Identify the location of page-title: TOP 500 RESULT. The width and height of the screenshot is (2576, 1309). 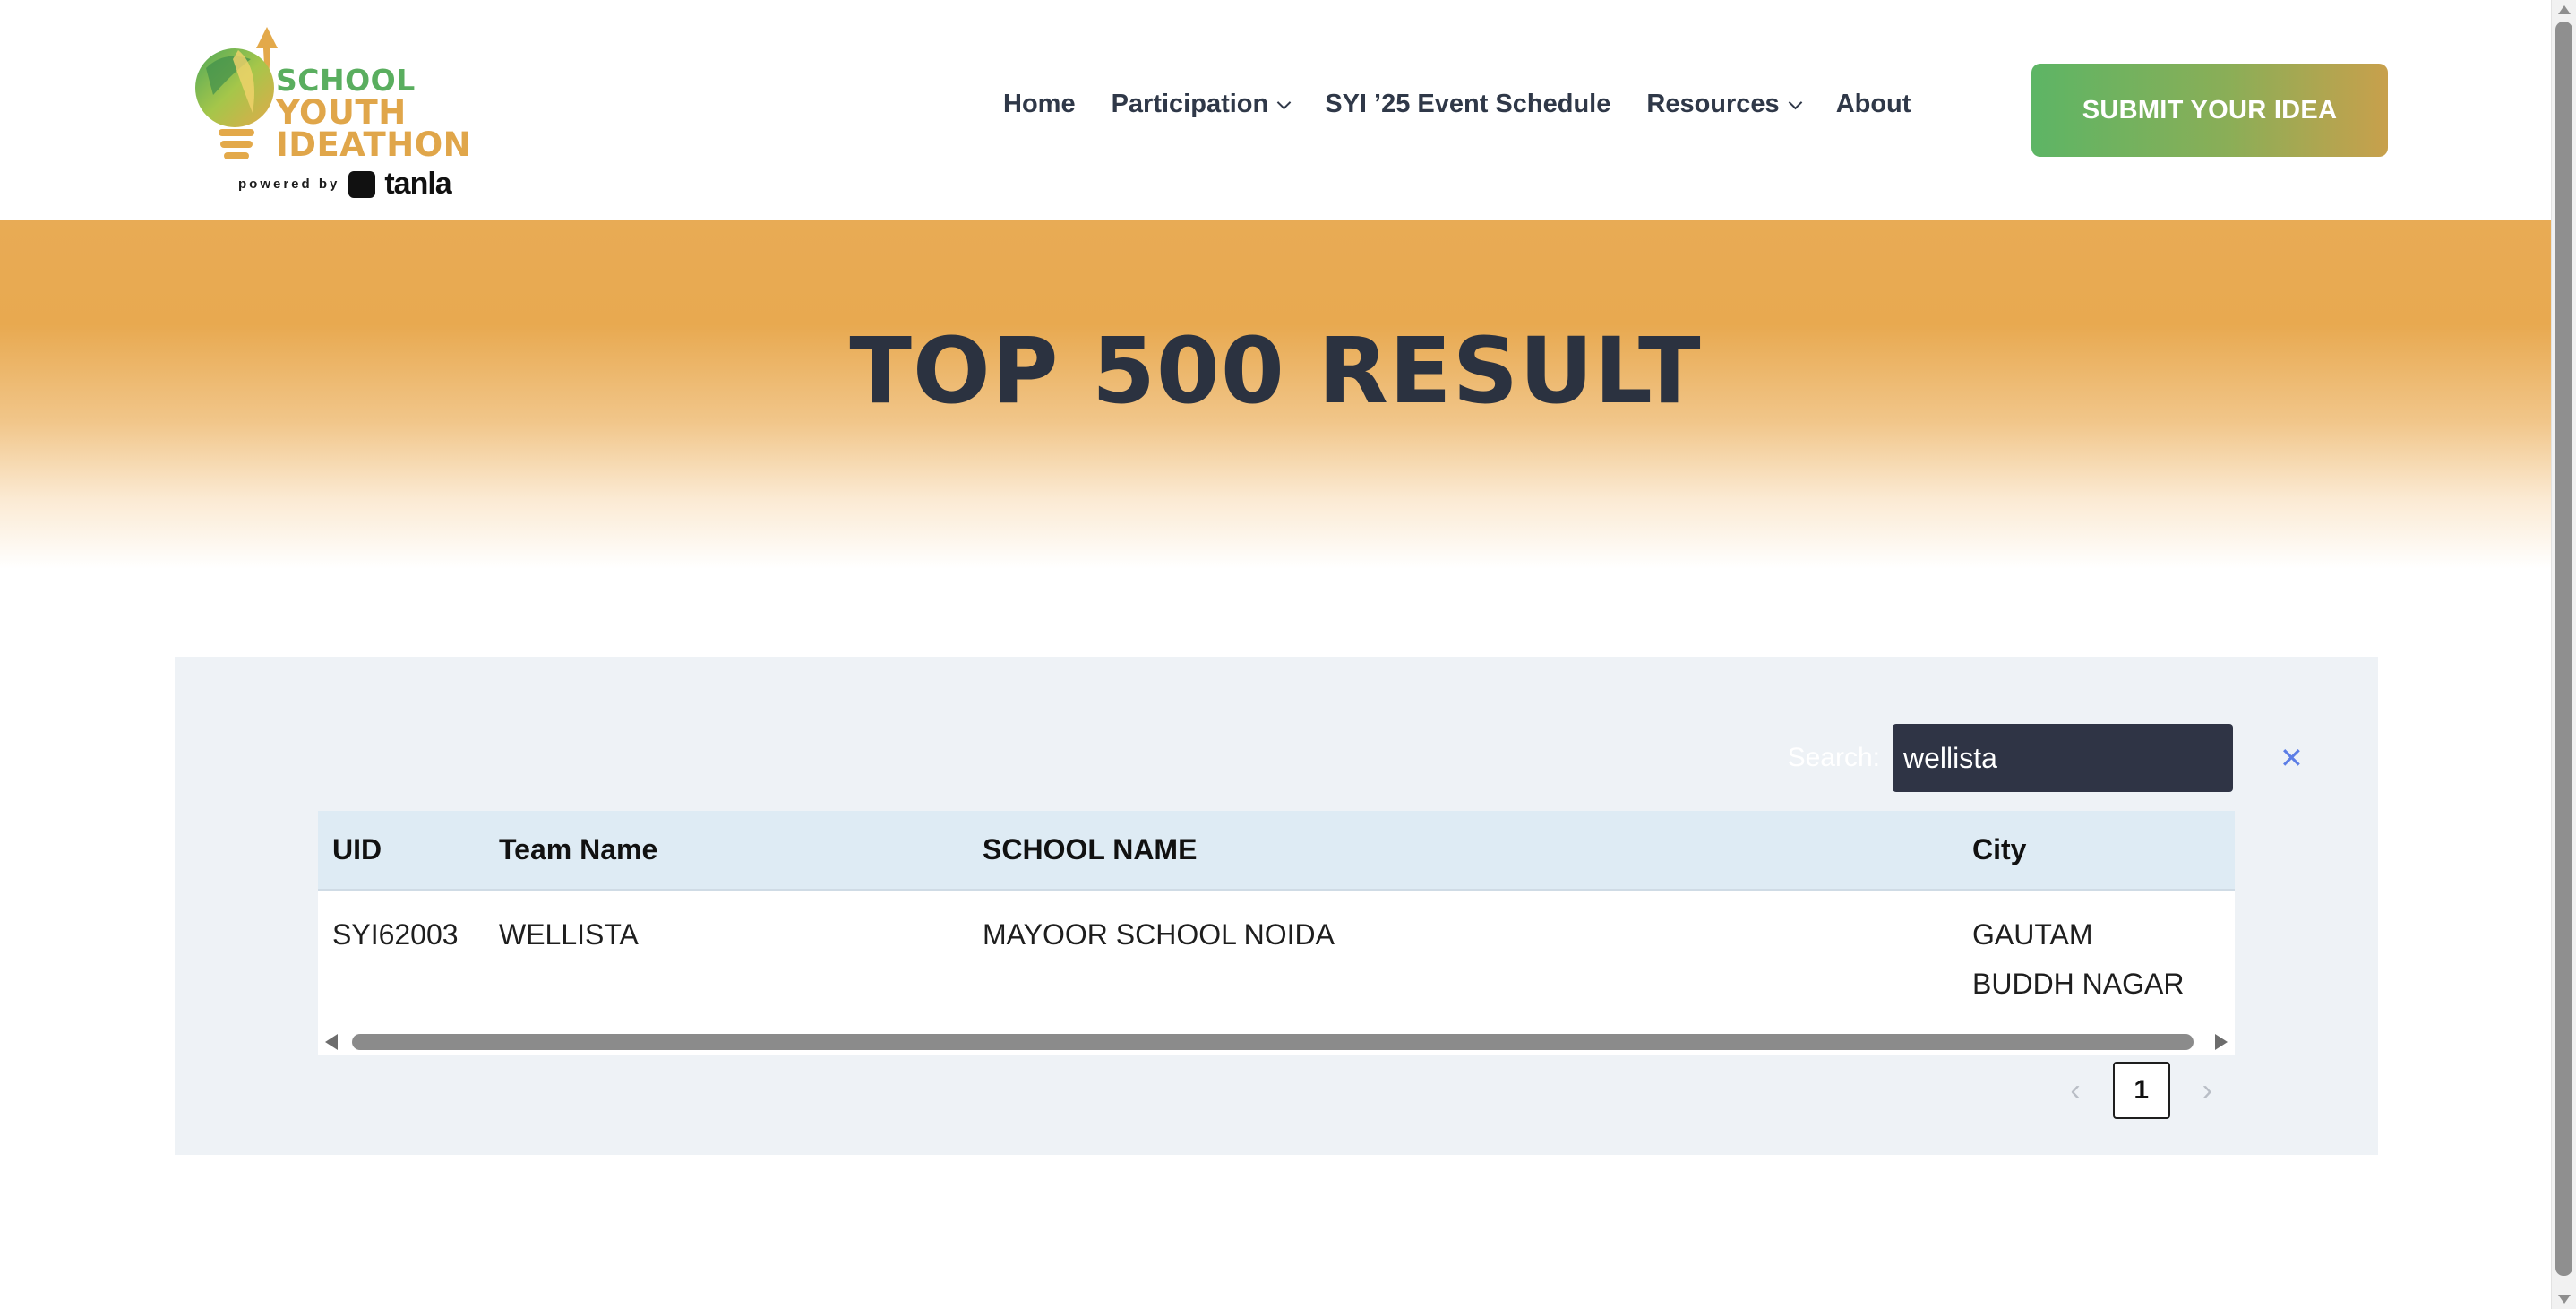
(1275, 372).